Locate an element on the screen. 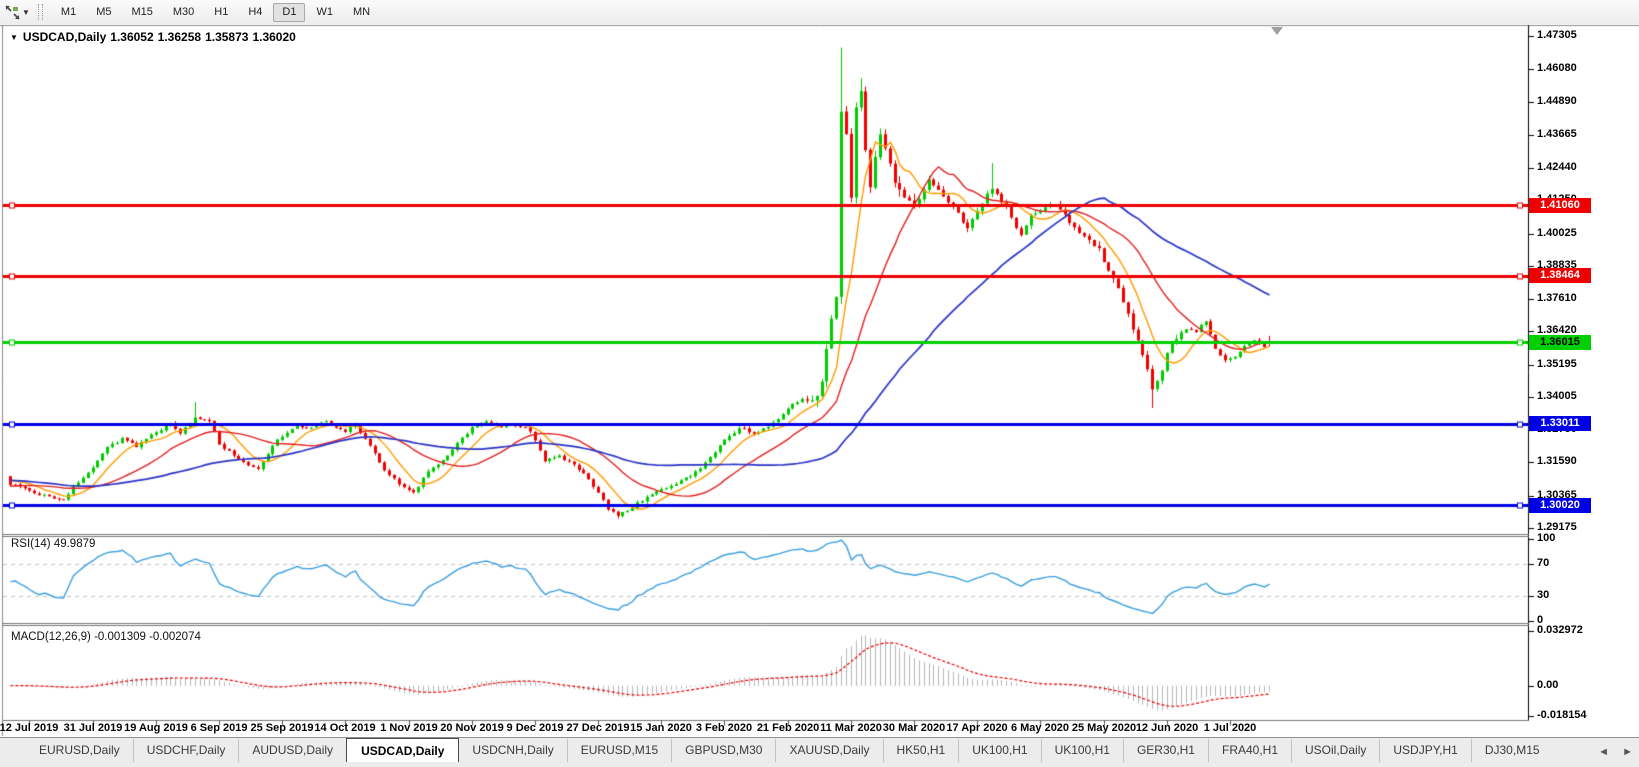  price-tick-label: 1.43665 is located at coordinates (1557, 133).